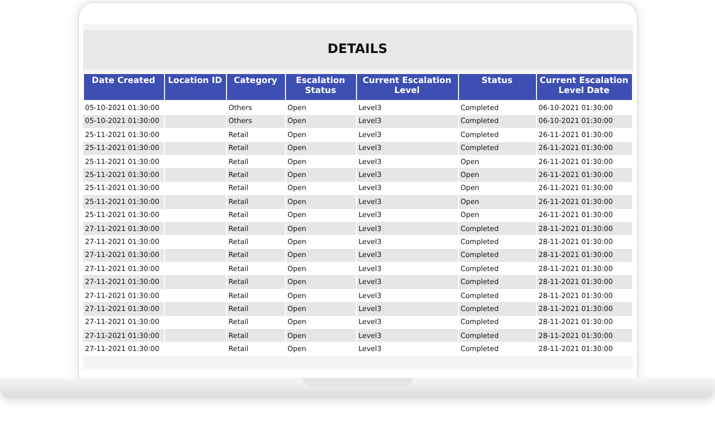  Describe the element at coordinates (584, 87) in the screenshot. I see `column-header: Current Escalation Level Date` at that location.